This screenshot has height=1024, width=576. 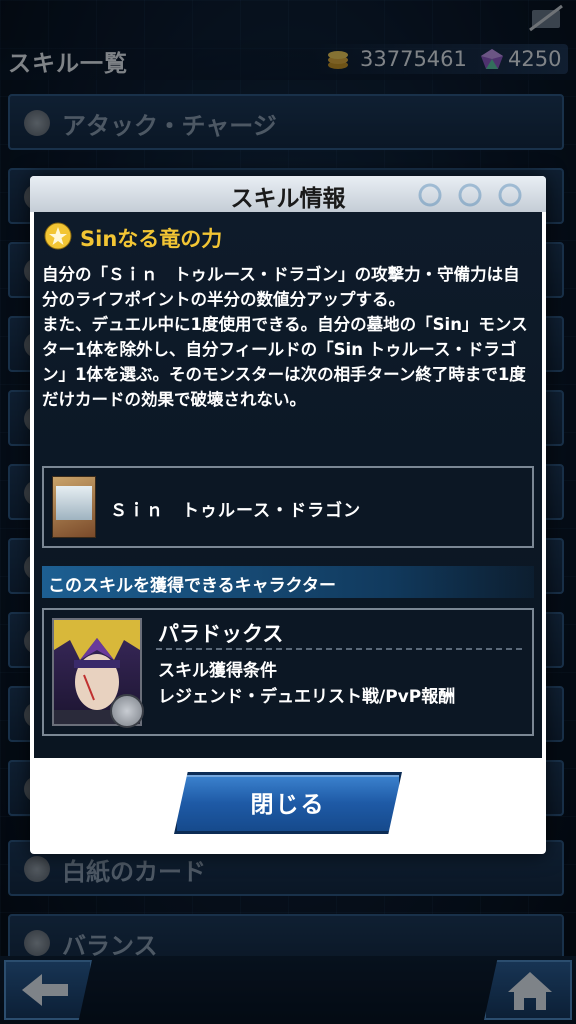 I want to click on character-name: パラドックス, so click(x=221, y=634).